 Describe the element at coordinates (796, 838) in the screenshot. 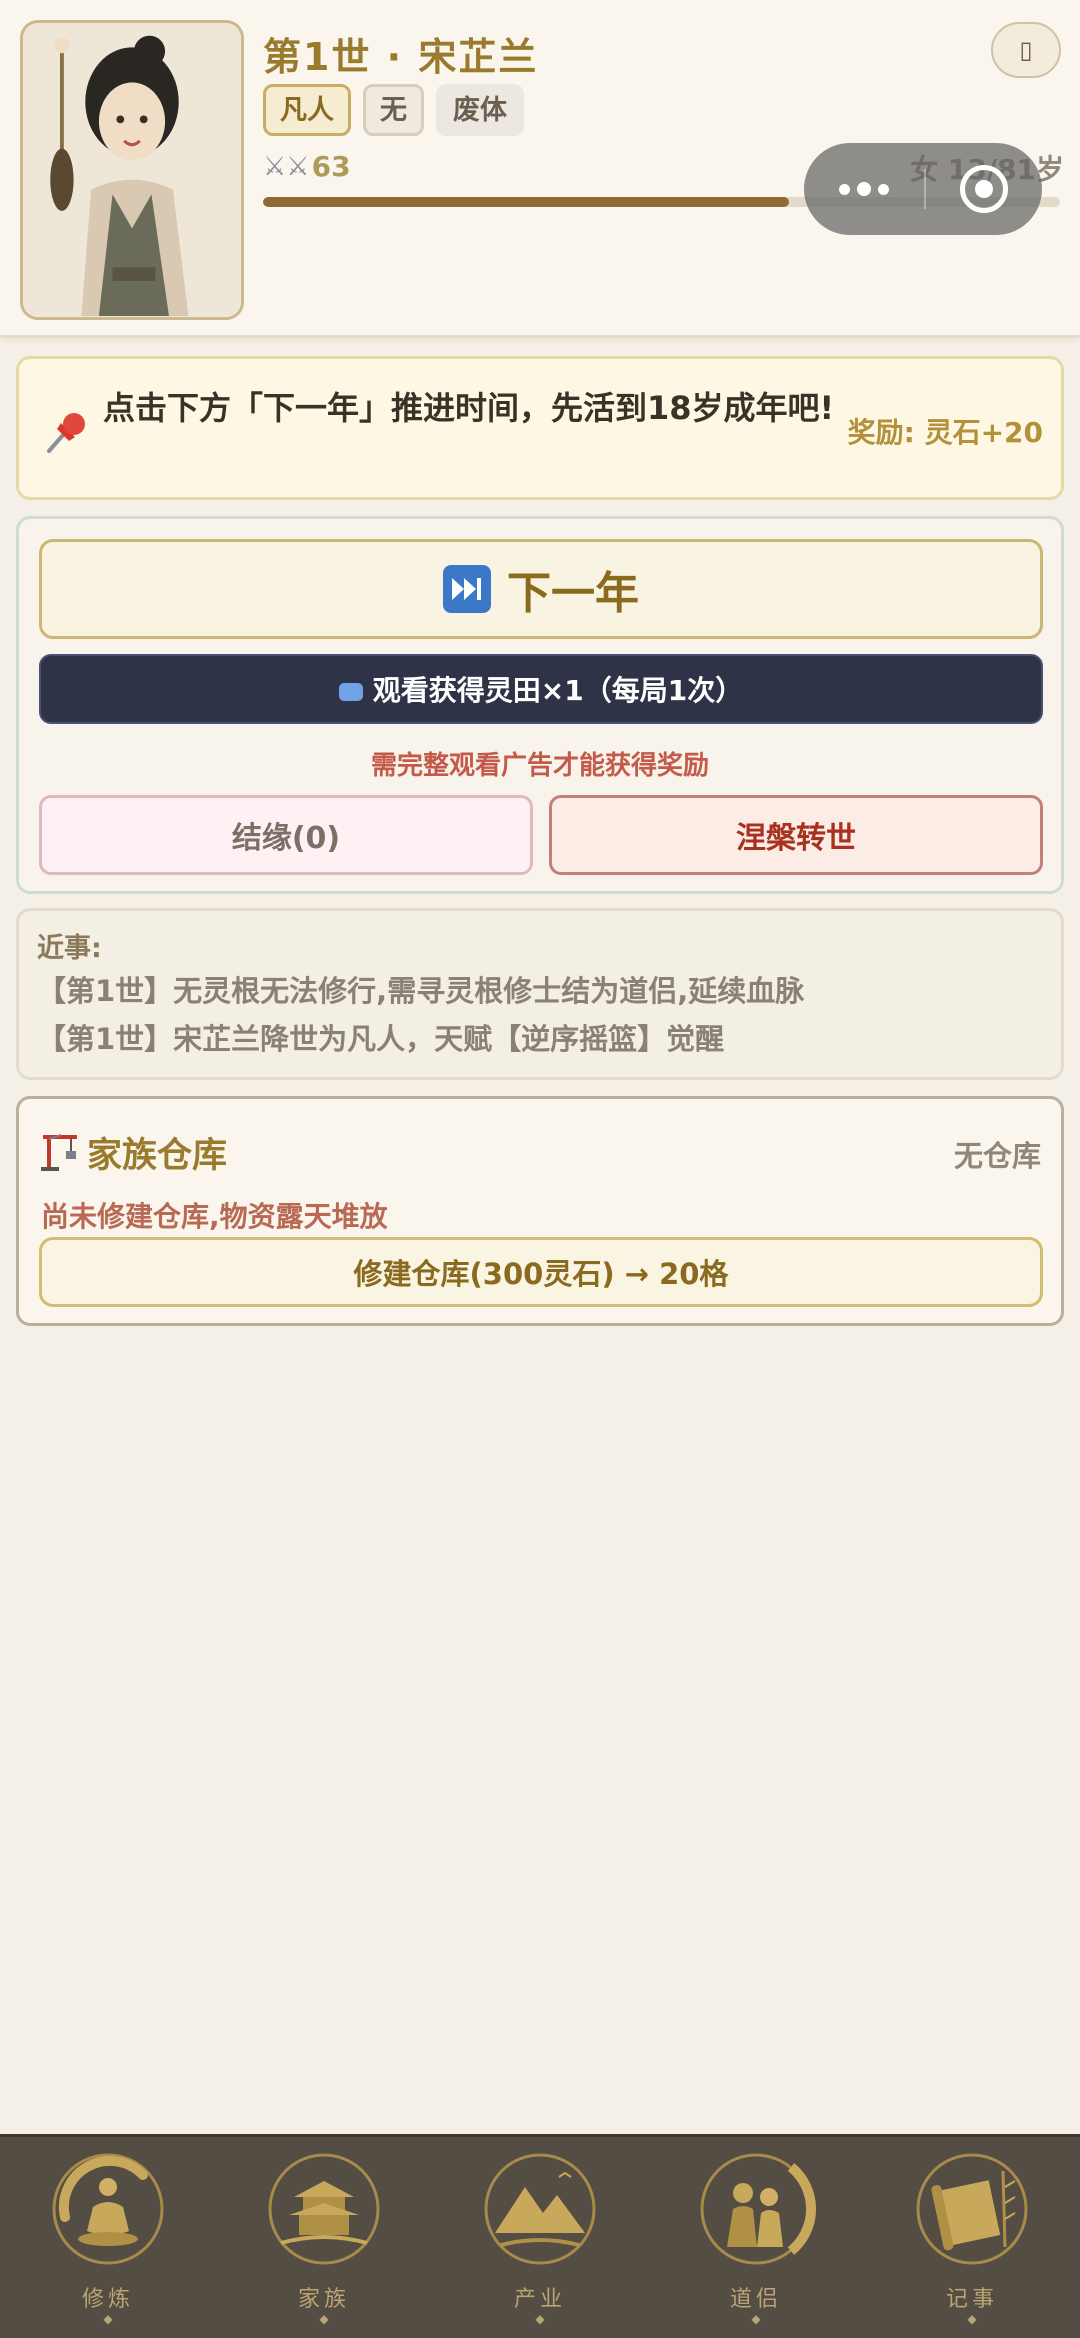

I see `reincarnate-label: 涅槃转世` at that location.